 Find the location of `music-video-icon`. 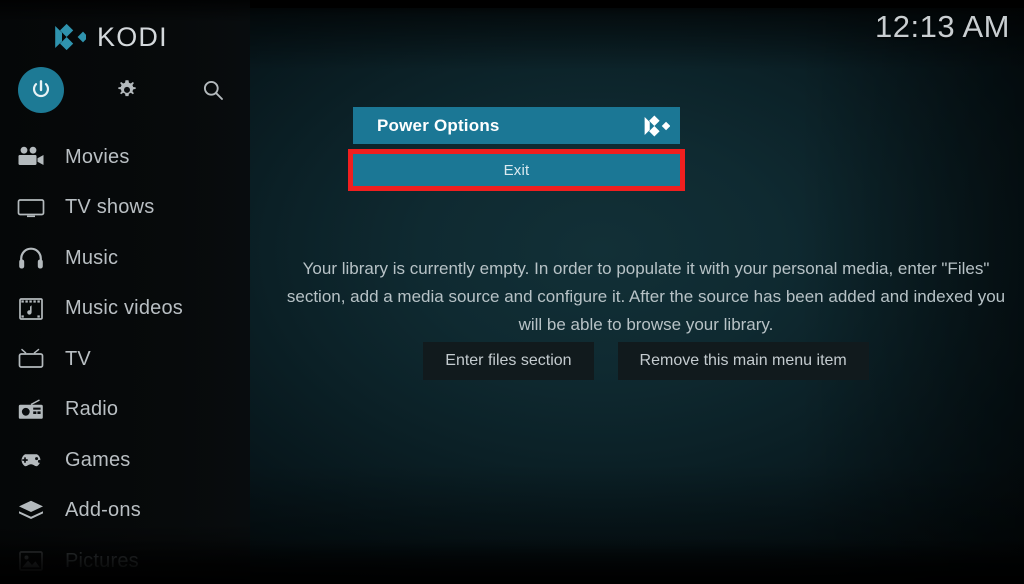

music-video-icon is located at coordinates (31, 309).